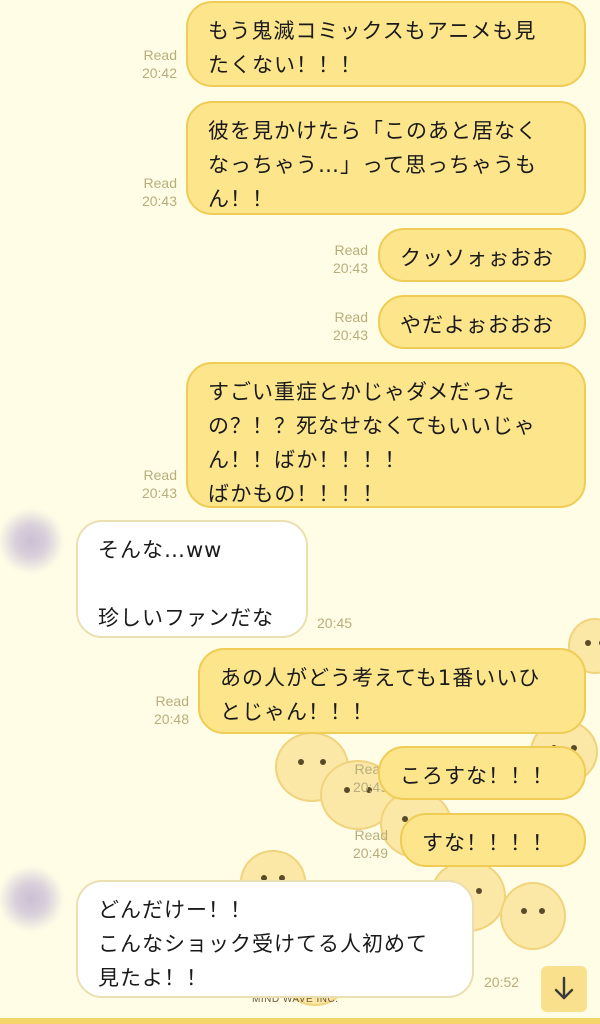 This screenshot has height=1024, width=600. What do you see at coordinates (159, 64) in the screenshot?
I see `message-meta: Read 20:42` at bounding box center [159, 64].